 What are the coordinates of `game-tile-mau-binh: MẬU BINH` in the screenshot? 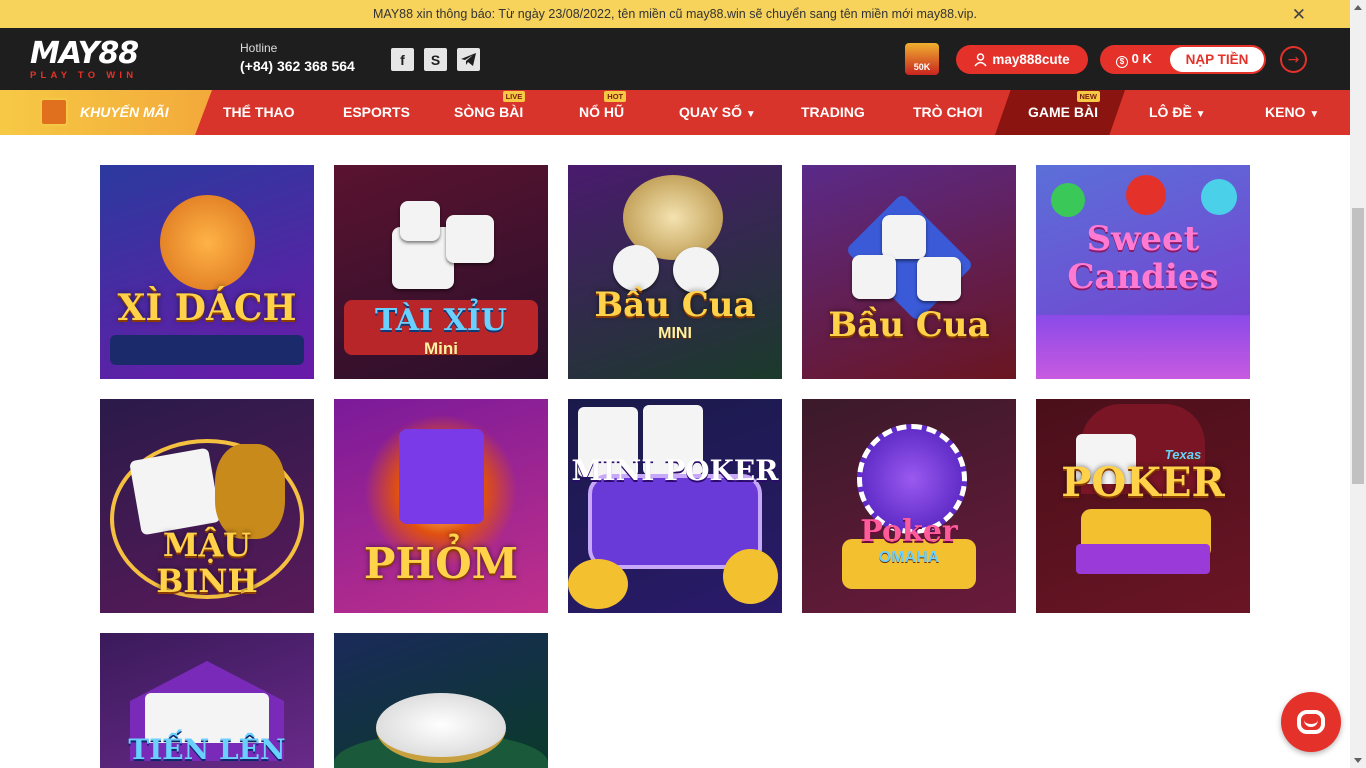 It's located at (207, 506).